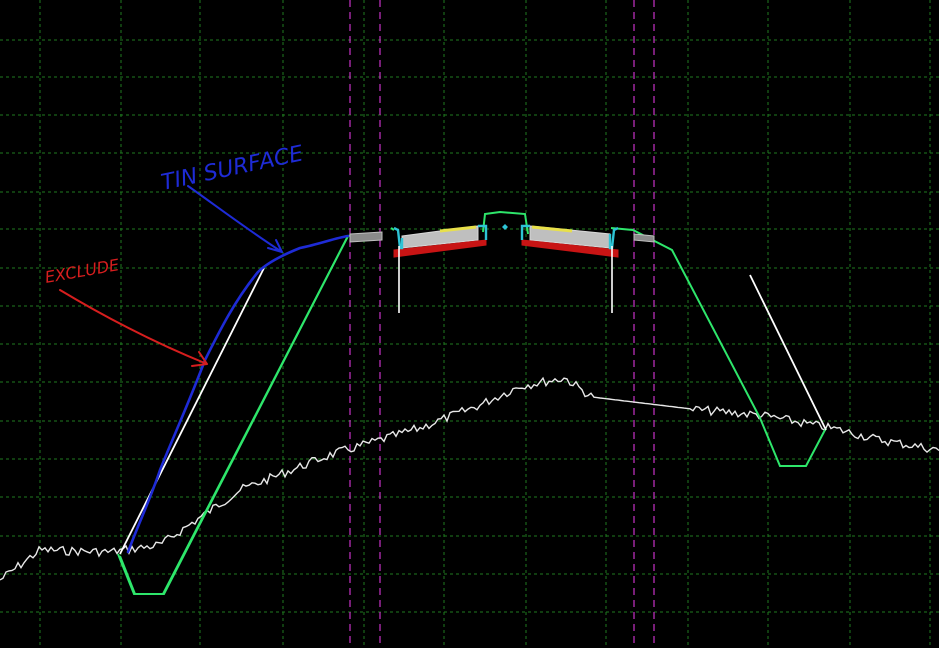 This screenshot has height=648, width=939. I want to click on left-curb, so click(398, 238).